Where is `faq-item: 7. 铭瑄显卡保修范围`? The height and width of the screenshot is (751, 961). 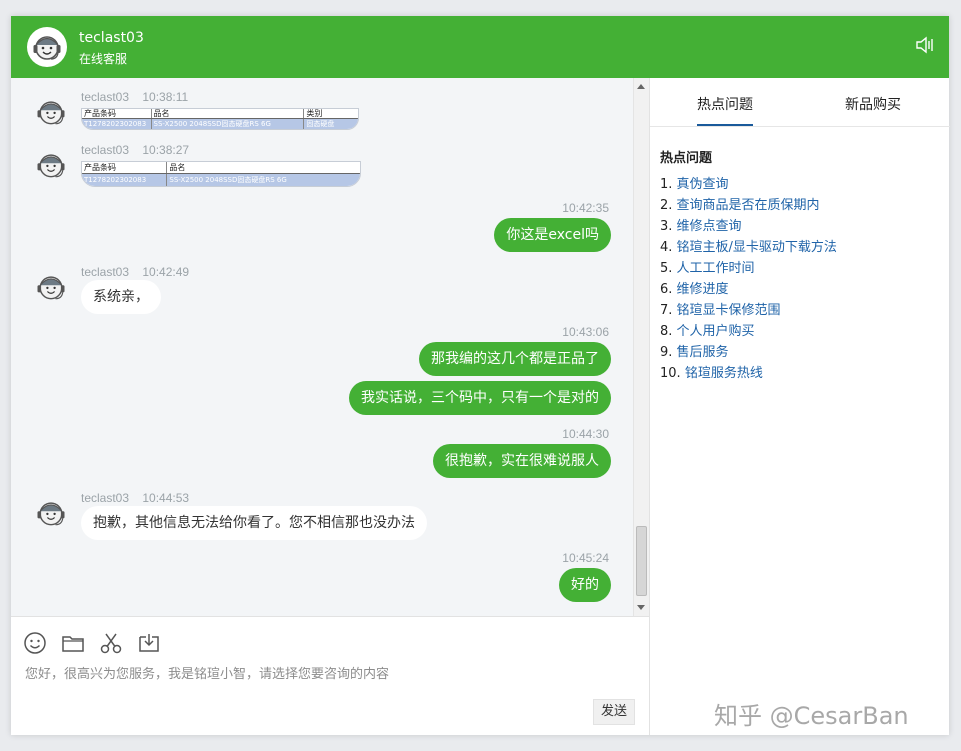 faq-item: 7. 铭瑄显卡保修范围 is located at coordinates (720, 310).